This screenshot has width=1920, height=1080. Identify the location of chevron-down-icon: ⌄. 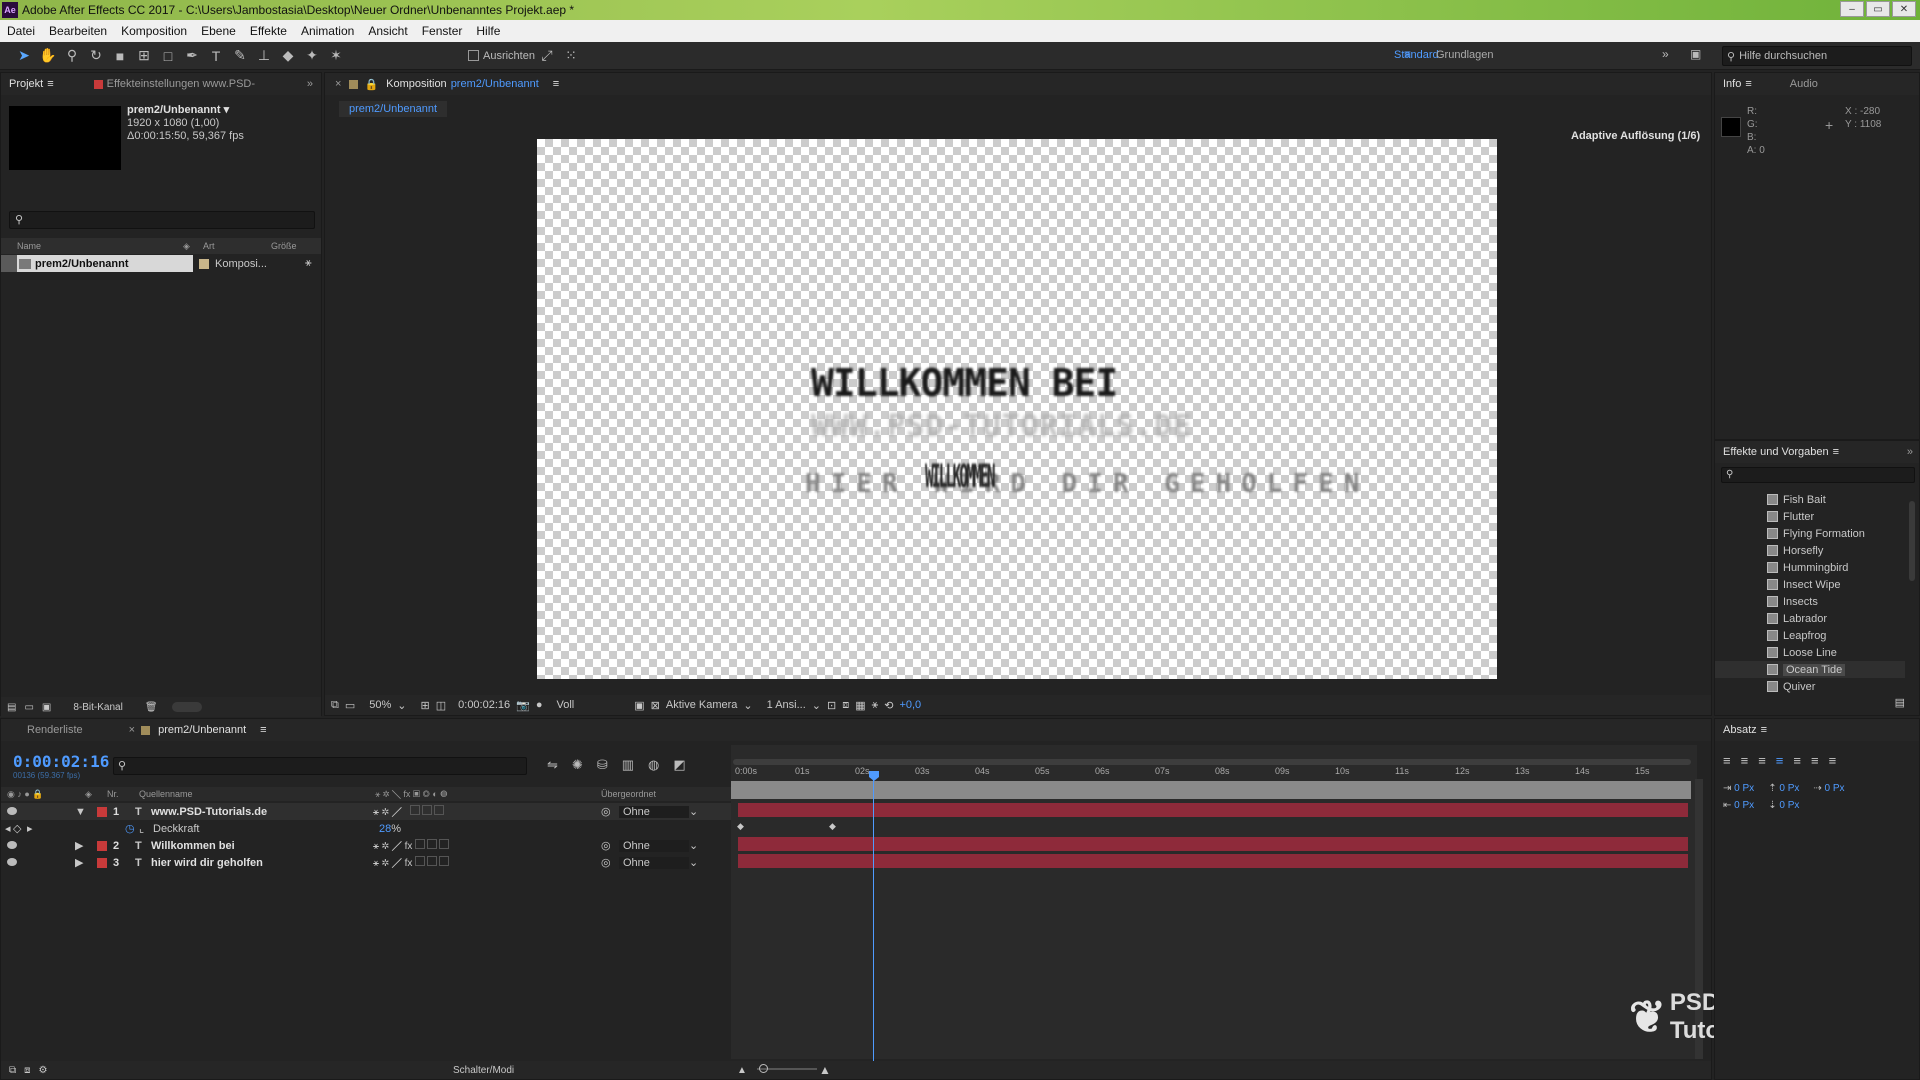
(816, 705).